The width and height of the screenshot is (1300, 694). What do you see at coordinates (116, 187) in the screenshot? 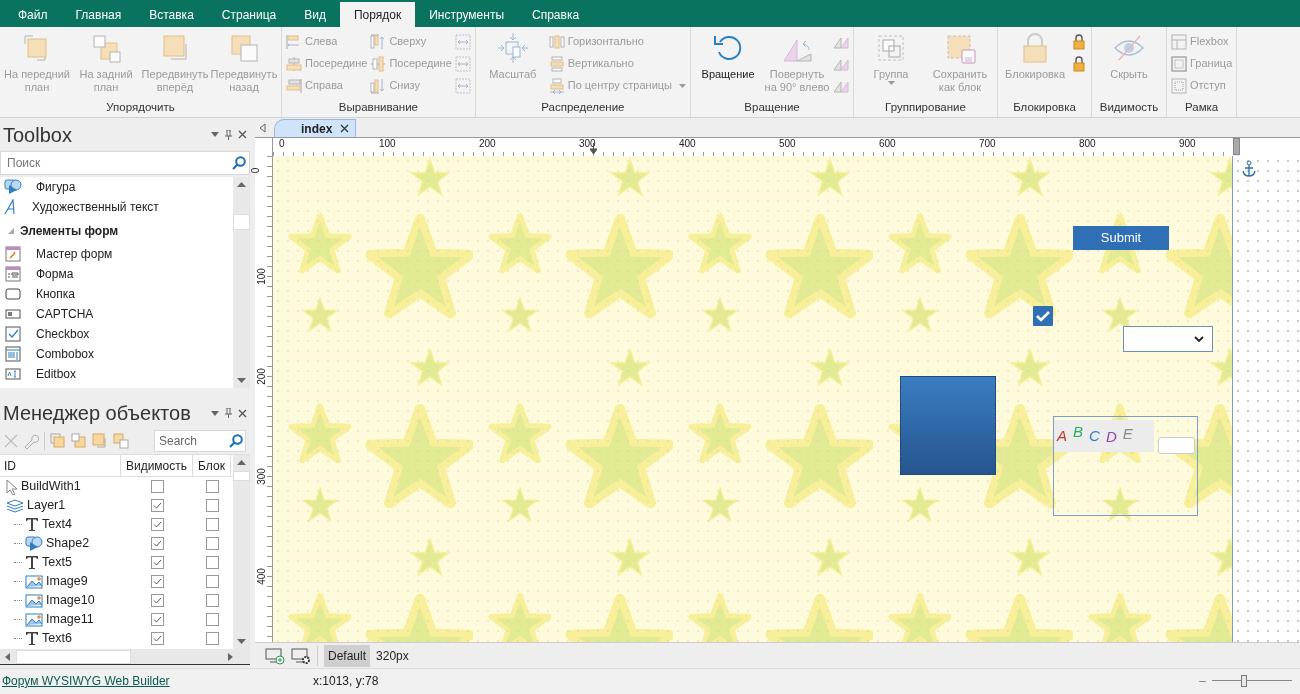
I see `toolbox-item: Фигура` at bounding box center [116, 187].